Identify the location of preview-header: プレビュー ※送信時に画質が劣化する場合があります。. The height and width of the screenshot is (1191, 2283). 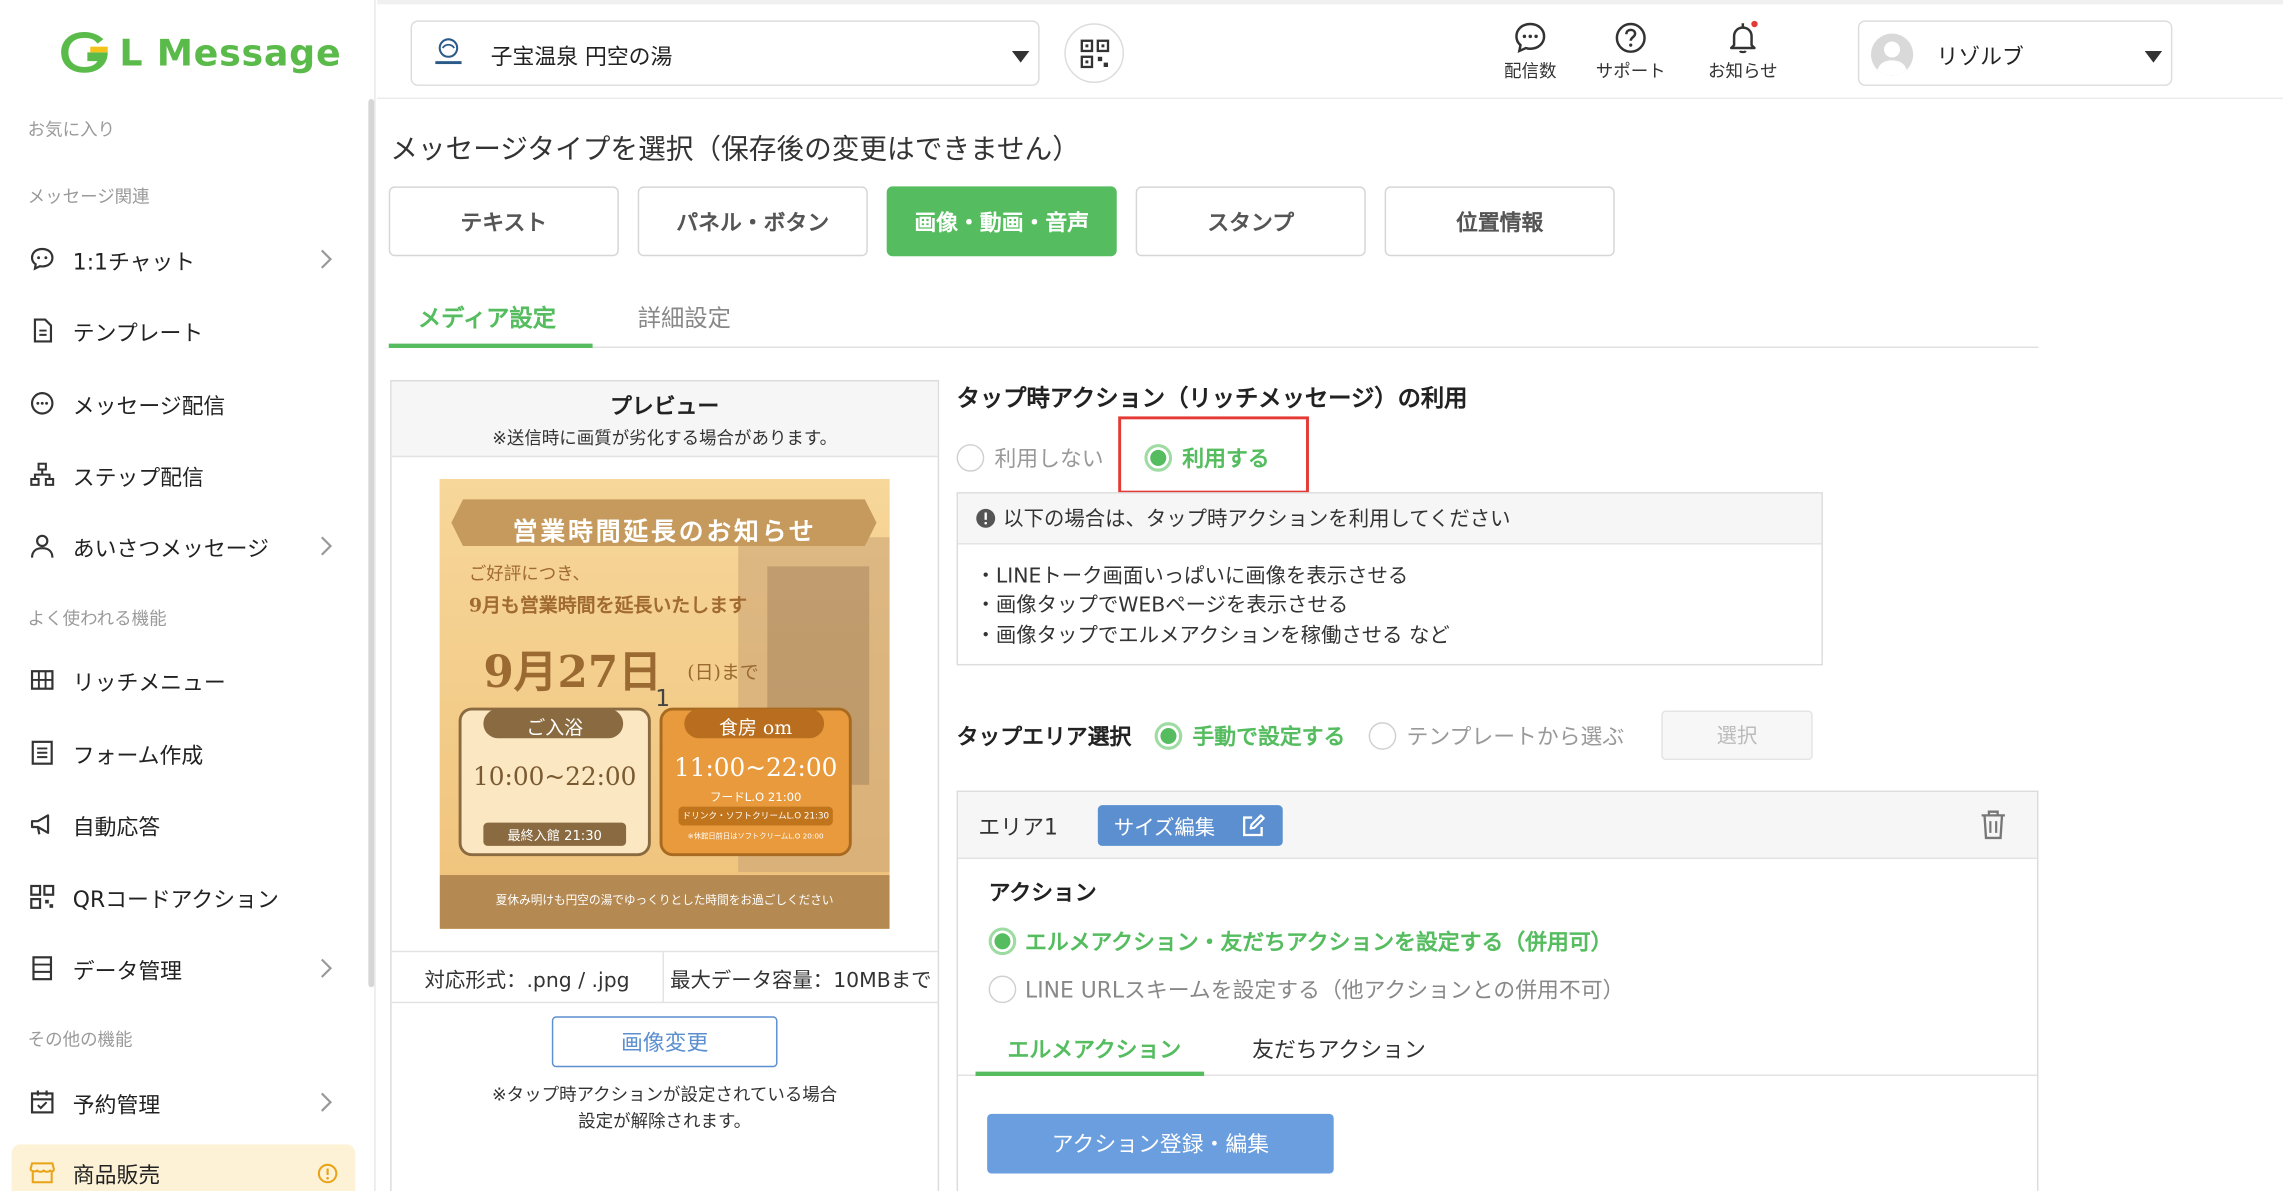
(664, 419).